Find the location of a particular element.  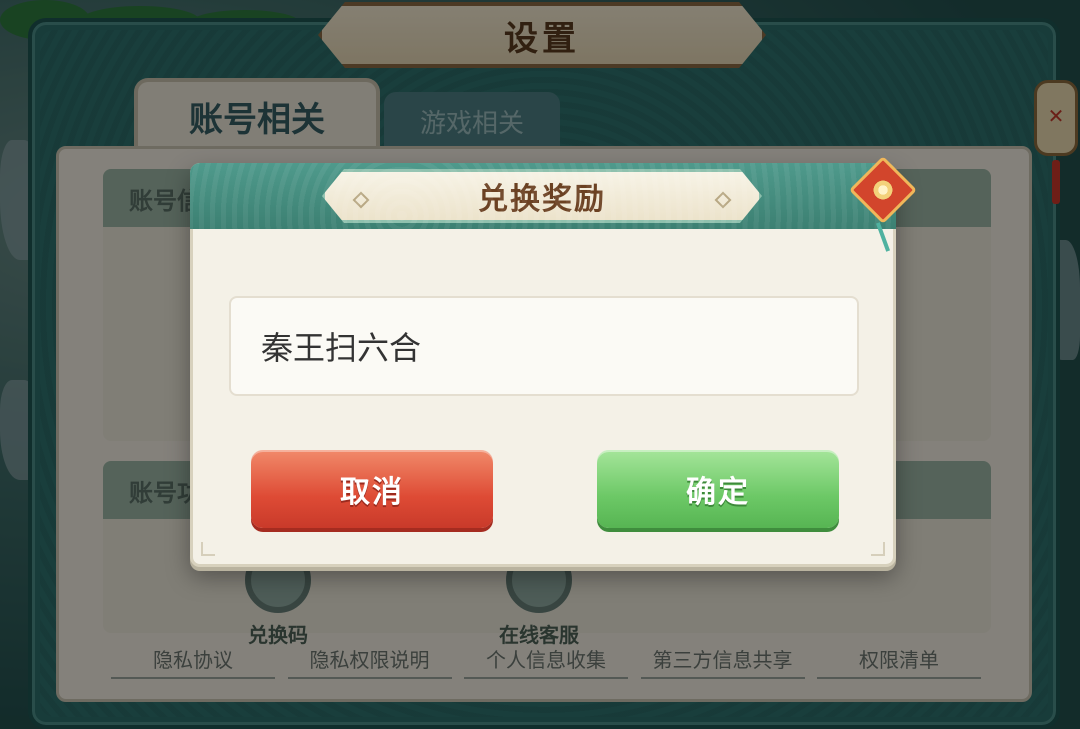

confirm-button: 确定 is located at coordinates (718, 489).